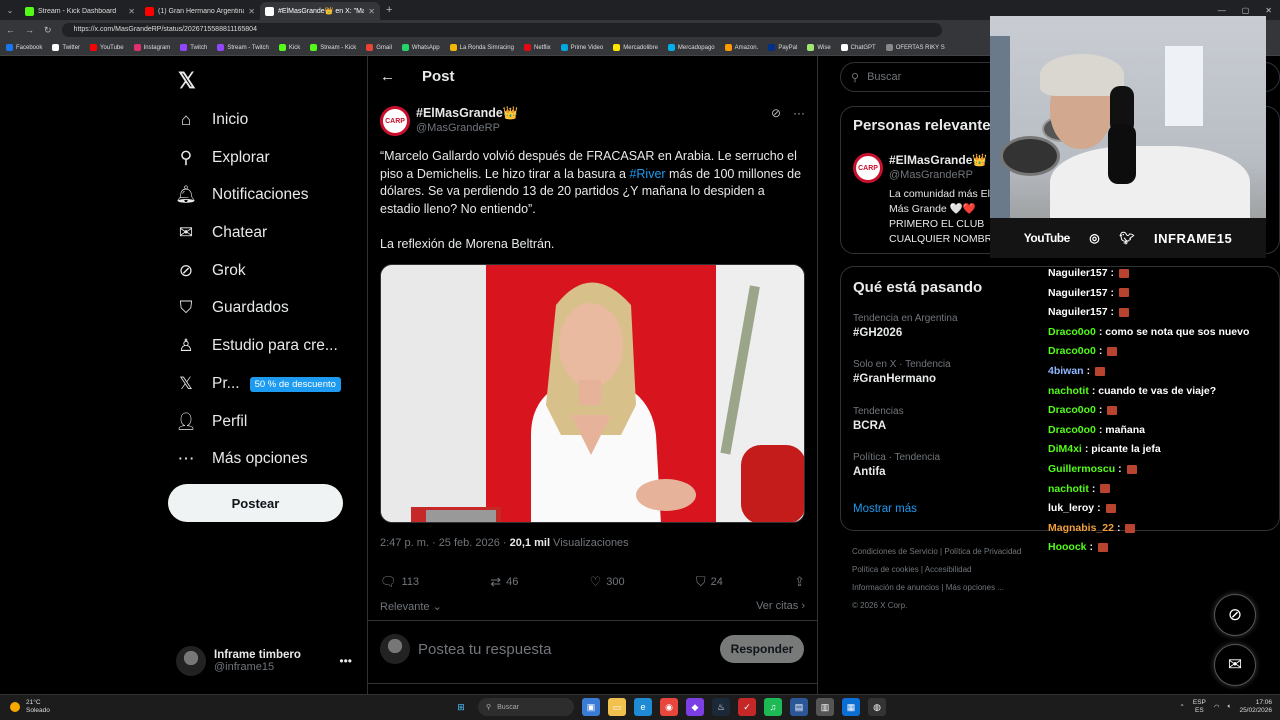  What do you see at coordinates (1246, 10) in the screenshot?
I see `maximize-icon: ▢` at bounding box center [1246, 10].